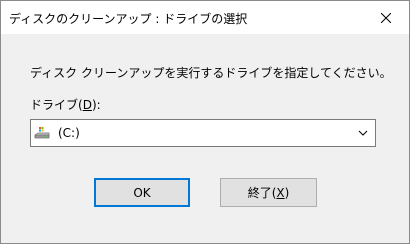 This screenshot has width=410, height=244. What do you see at coordinates (287, 193) in the screenshot?
I see `exit-label-suffix: )` at bounding box center [287, 193].